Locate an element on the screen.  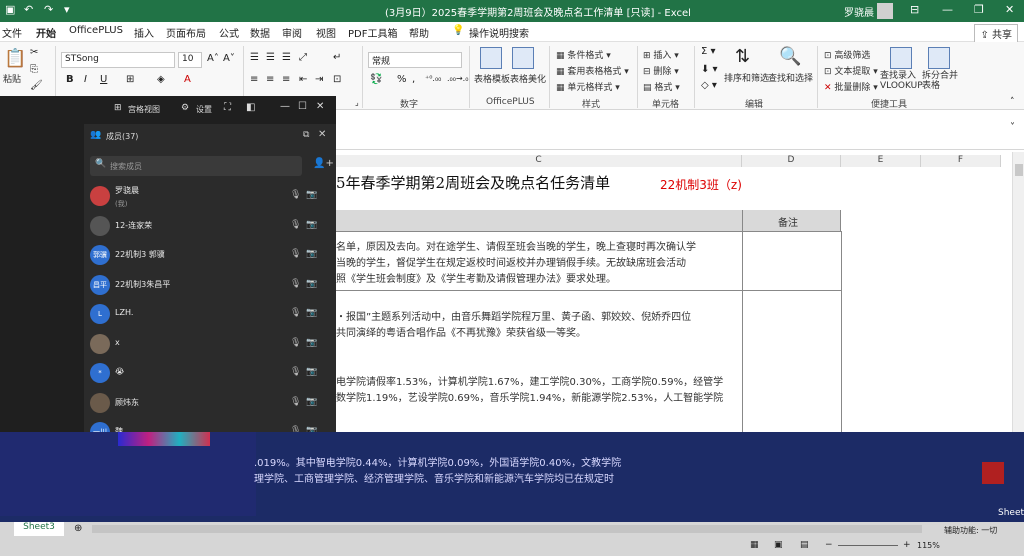
sheet-tab-right: Sheet is located at coordinates (1011, 513).